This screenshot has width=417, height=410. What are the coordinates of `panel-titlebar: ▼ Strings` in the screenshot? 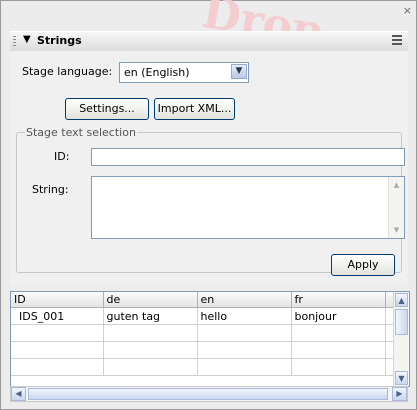 It's located at (209, 41).